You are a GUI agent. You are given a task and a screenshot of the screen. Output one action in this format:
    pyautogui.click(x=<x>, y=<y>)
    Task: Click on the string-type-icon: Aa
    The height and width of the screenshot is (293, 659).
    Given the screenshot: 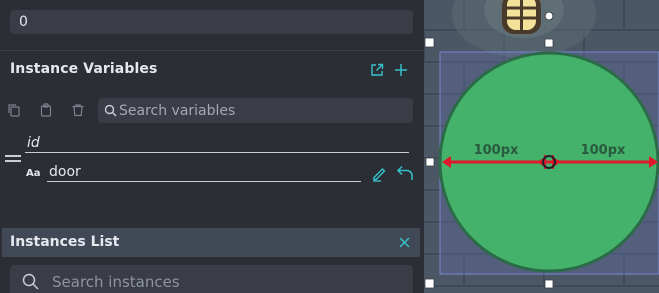 What is the action you would take?
    pyautogui.click(x=33, y=173)
    